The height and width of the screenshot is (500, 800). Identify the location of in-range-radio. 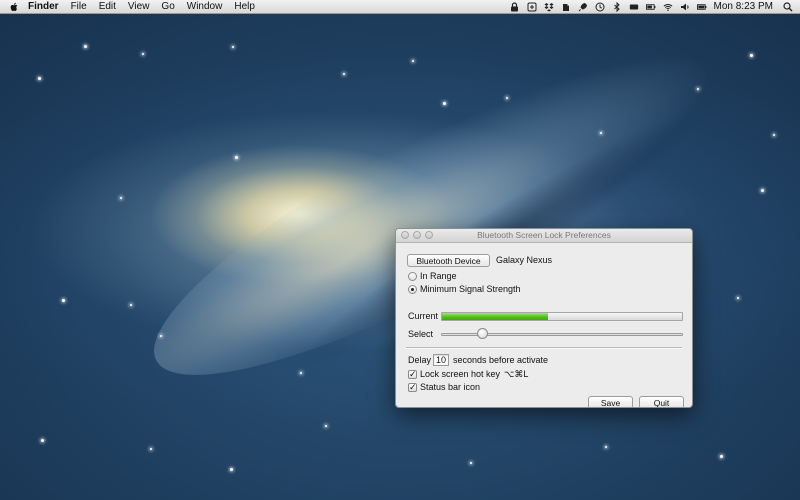
(412, 276).